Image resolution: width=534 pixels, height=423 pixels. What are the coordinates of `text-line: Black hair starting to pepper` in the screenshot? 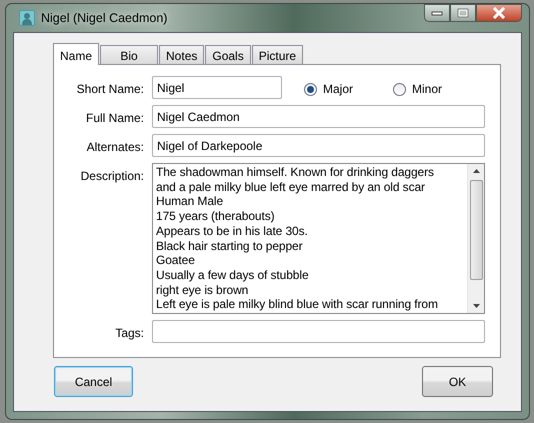 It's located at (230, 246).